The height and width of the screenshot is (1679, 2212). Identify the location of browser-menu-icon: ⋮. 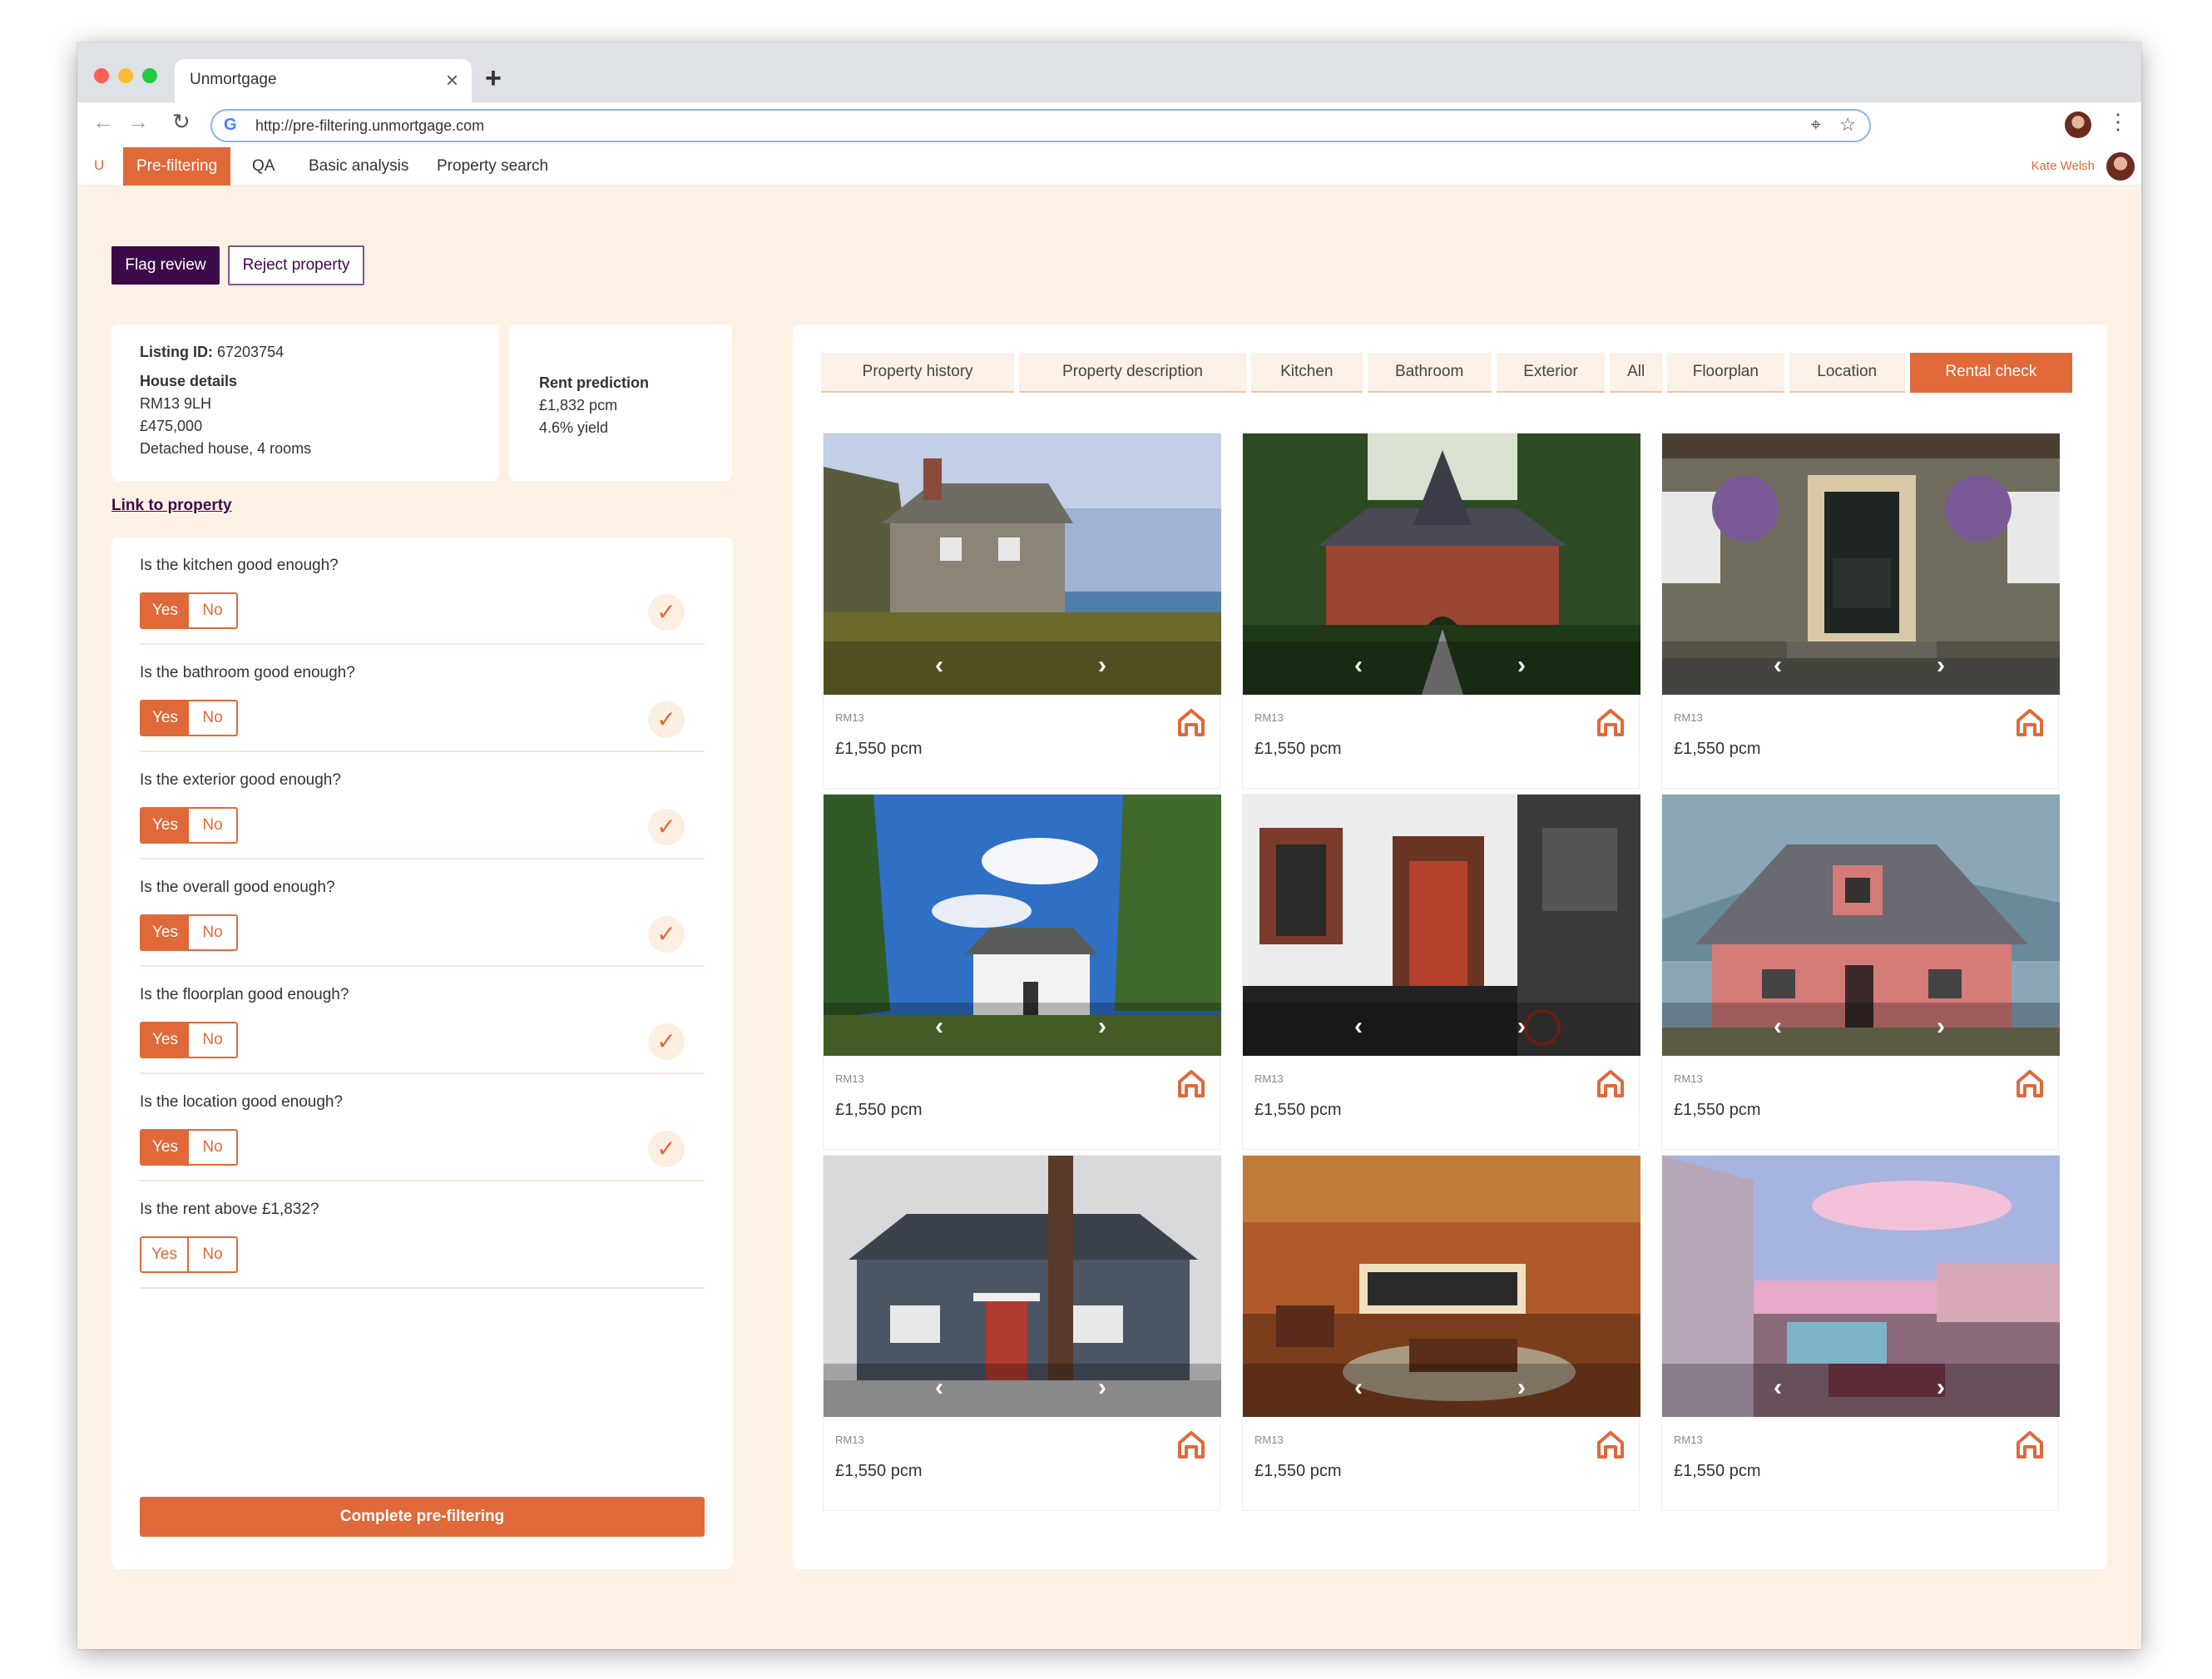
(2118, 122).